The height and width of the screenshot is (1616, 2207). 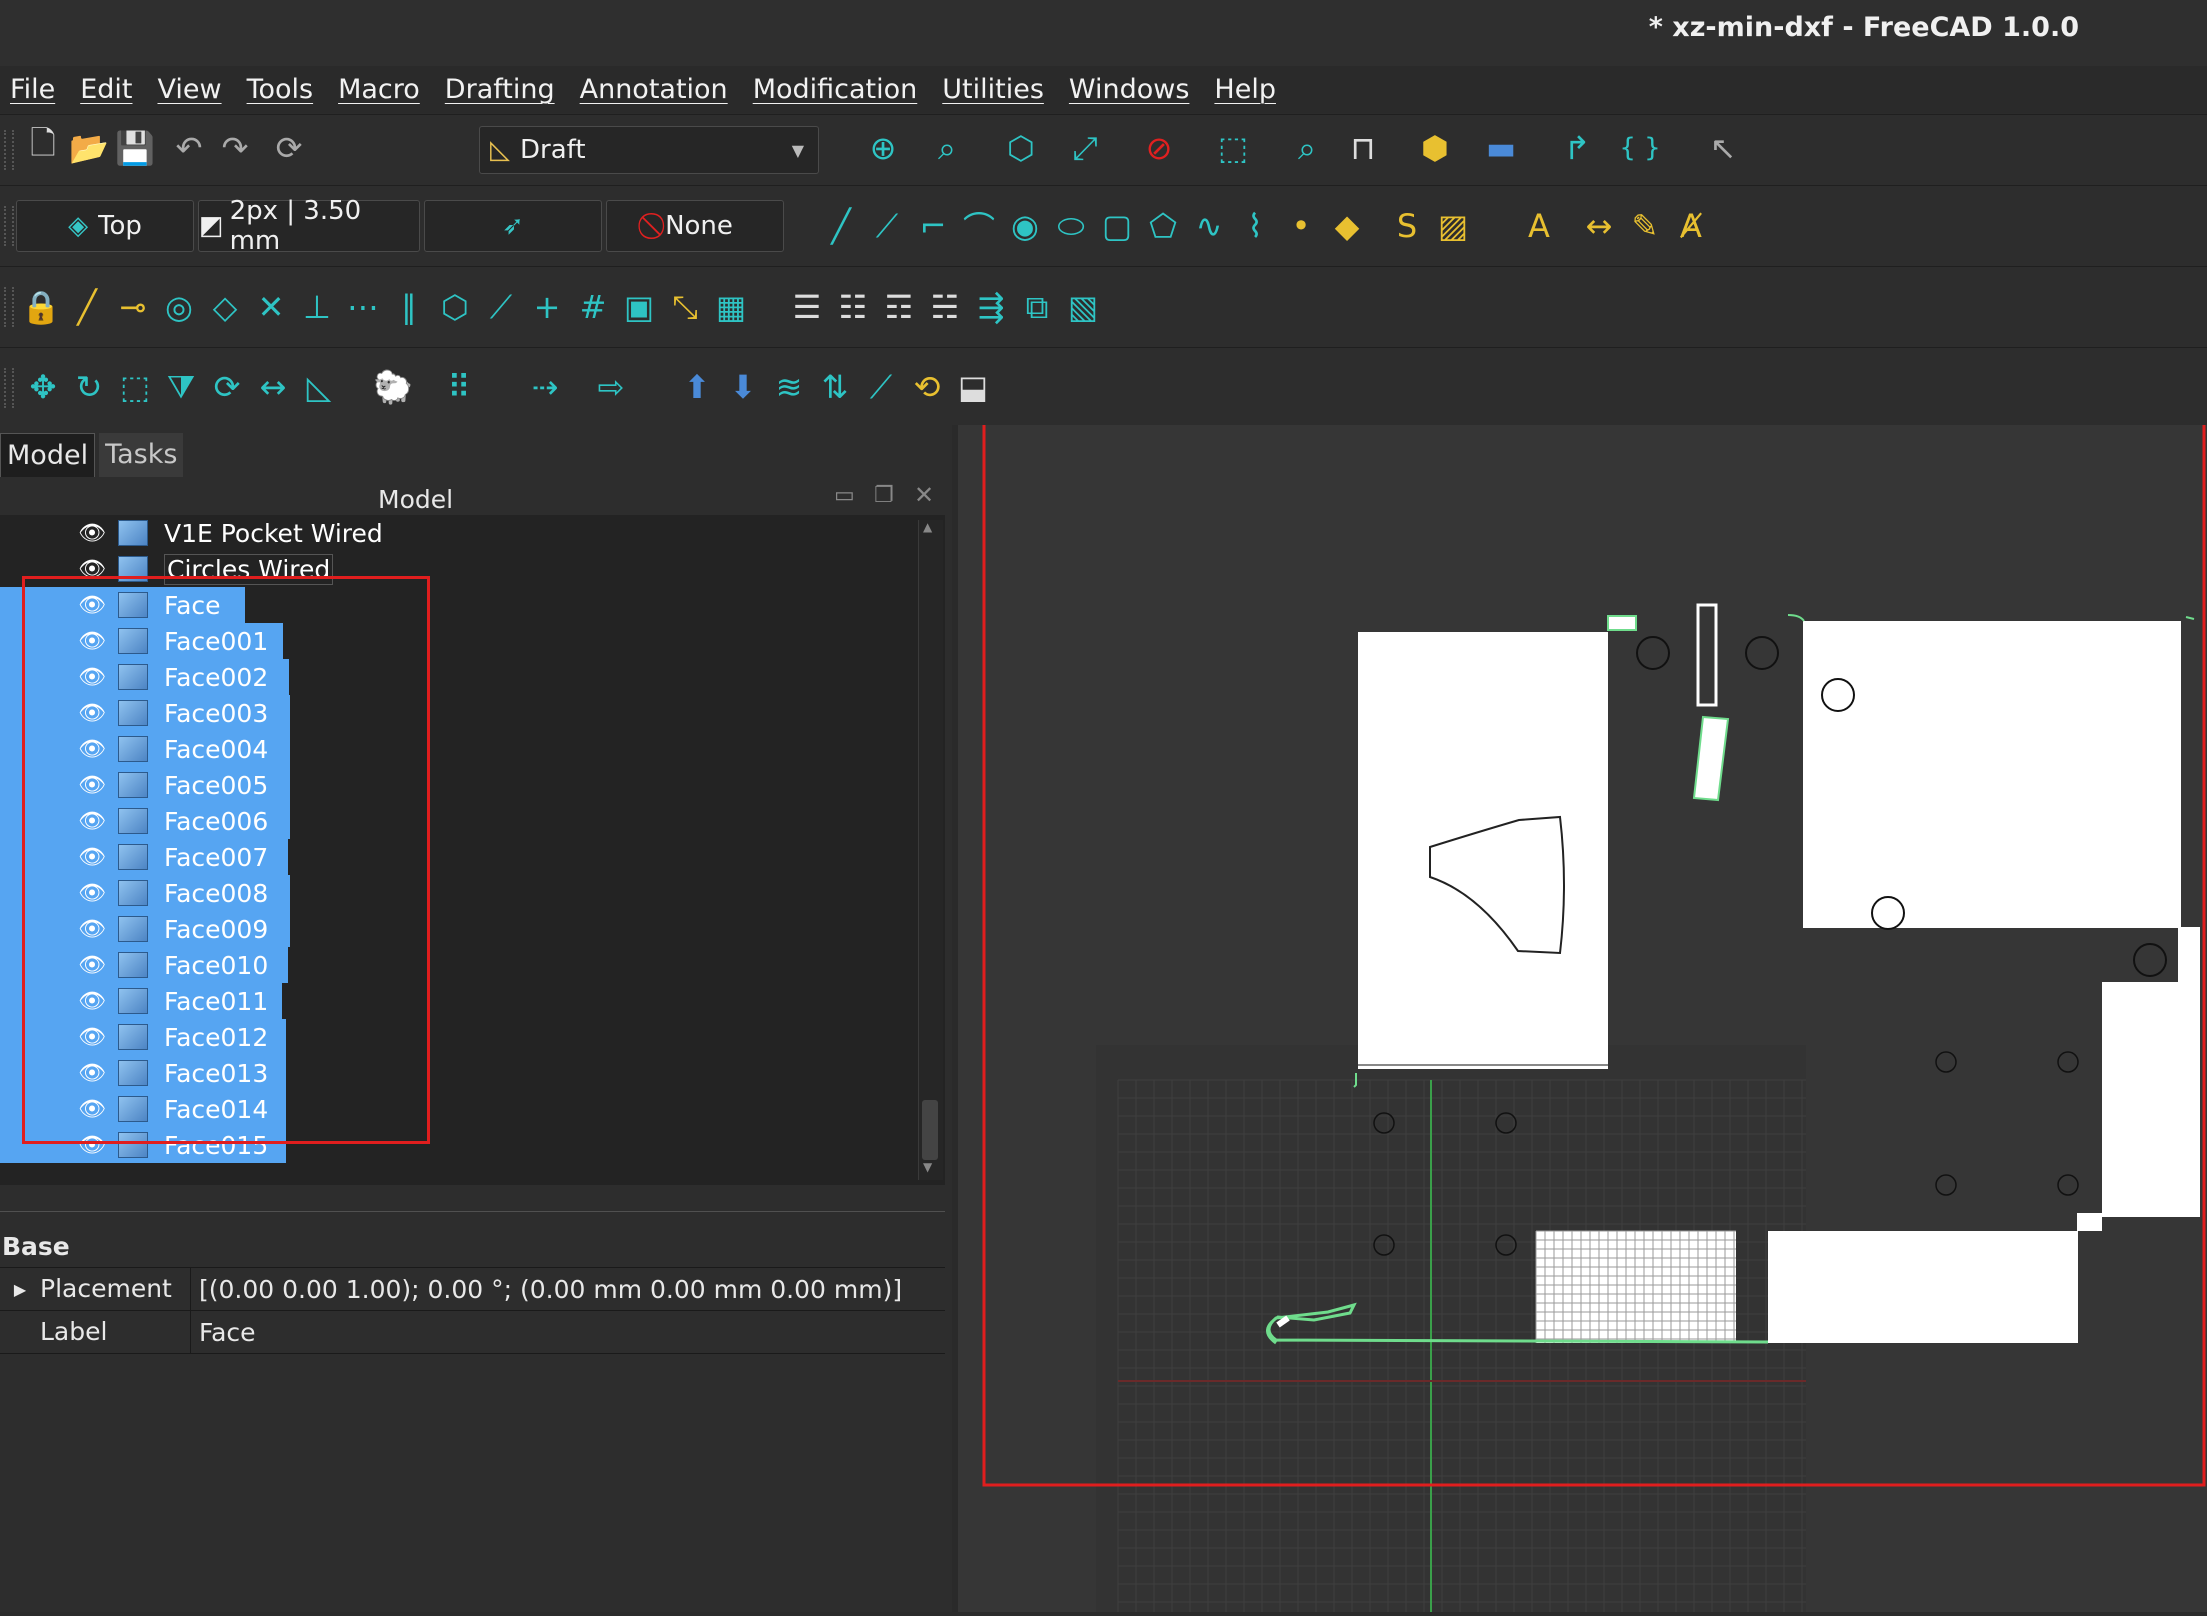 I want to click on snap-midpoint-icon: ⊸, so click(x=133, y=307).